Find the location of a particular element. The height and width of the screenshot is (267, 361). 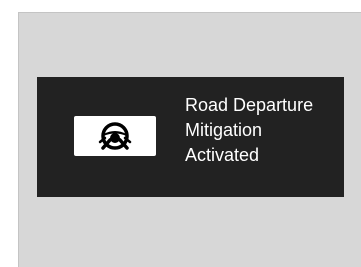

alert-message-line-1: Road Departure is located at coordinates (249, 105).